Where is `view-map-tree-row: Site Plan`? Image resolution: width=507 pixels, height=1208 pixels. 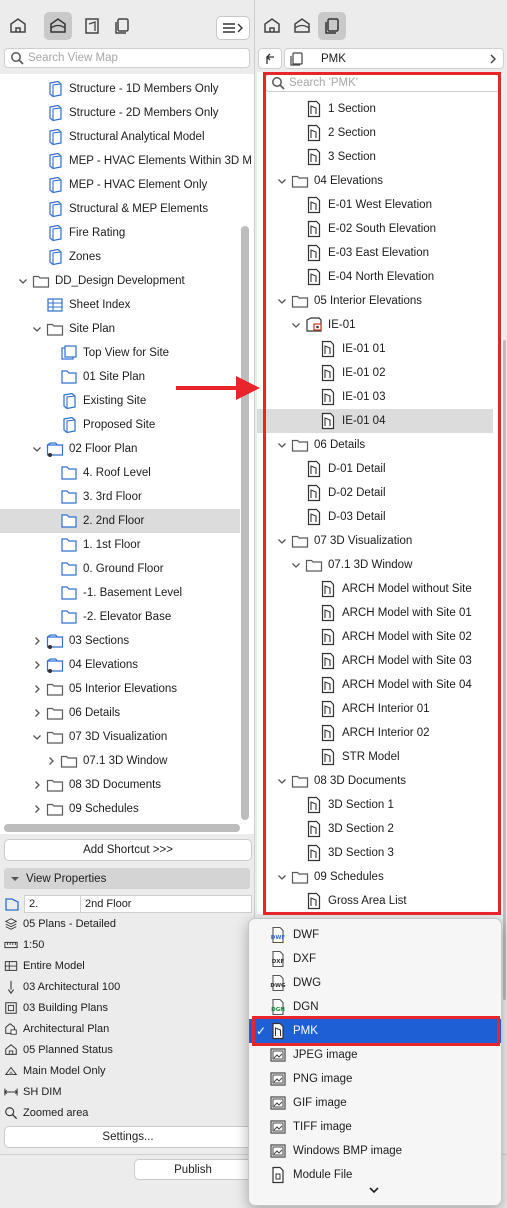
view-map-tree-row: Site Plan is located at coordinates (120, 329).